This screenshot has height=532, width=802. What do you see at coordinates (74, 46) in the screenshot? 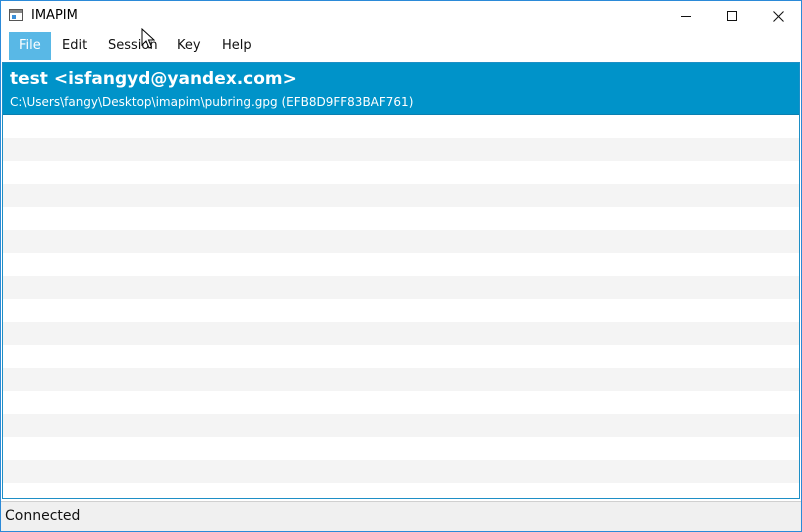
I see `menu-edit: Edit` at bounding box center [74, 46].